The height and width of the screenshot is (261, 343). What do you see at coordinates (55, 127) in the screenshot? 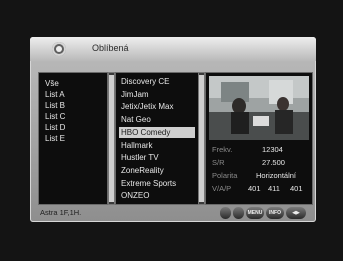
I see `group-item: List D` at bounding box center [55, 127].